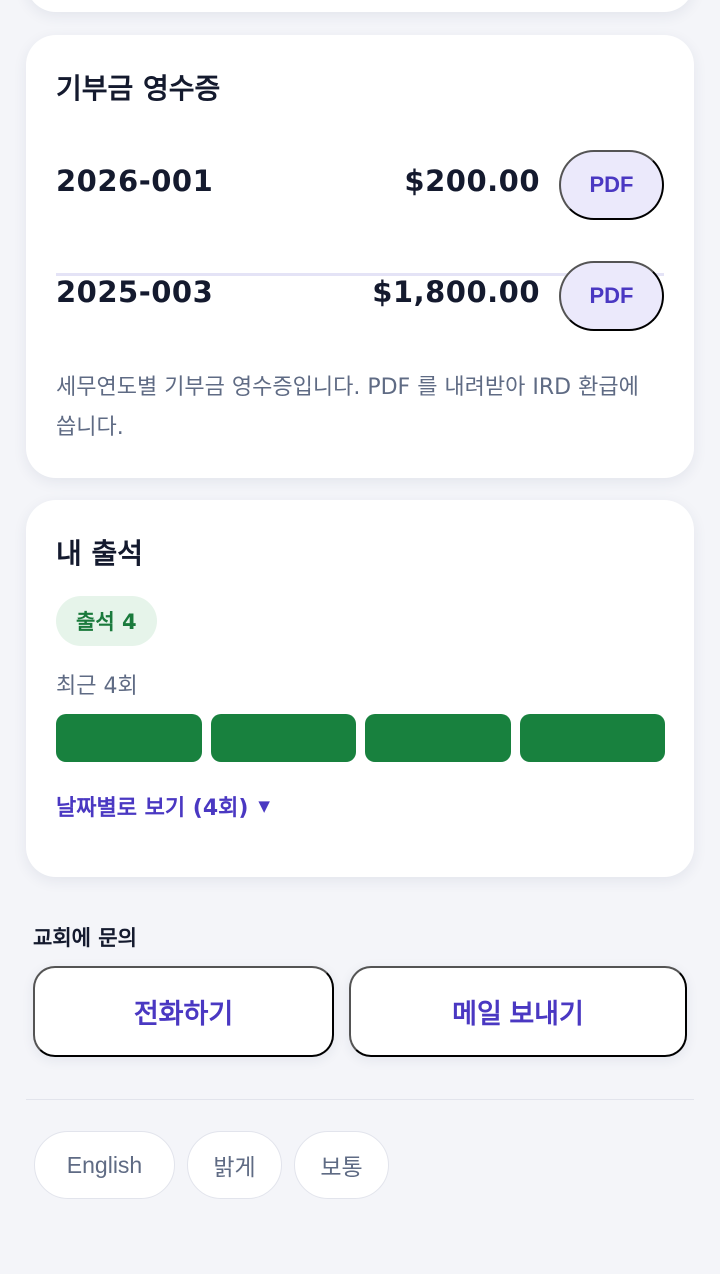 This screenshot has width=720, height=1274. What do you see at coordinates (360, 296) in the screenshot?
I see `receipt-row: 2025-003 $1,800.00 PDF` at bounding box center [360, 296].